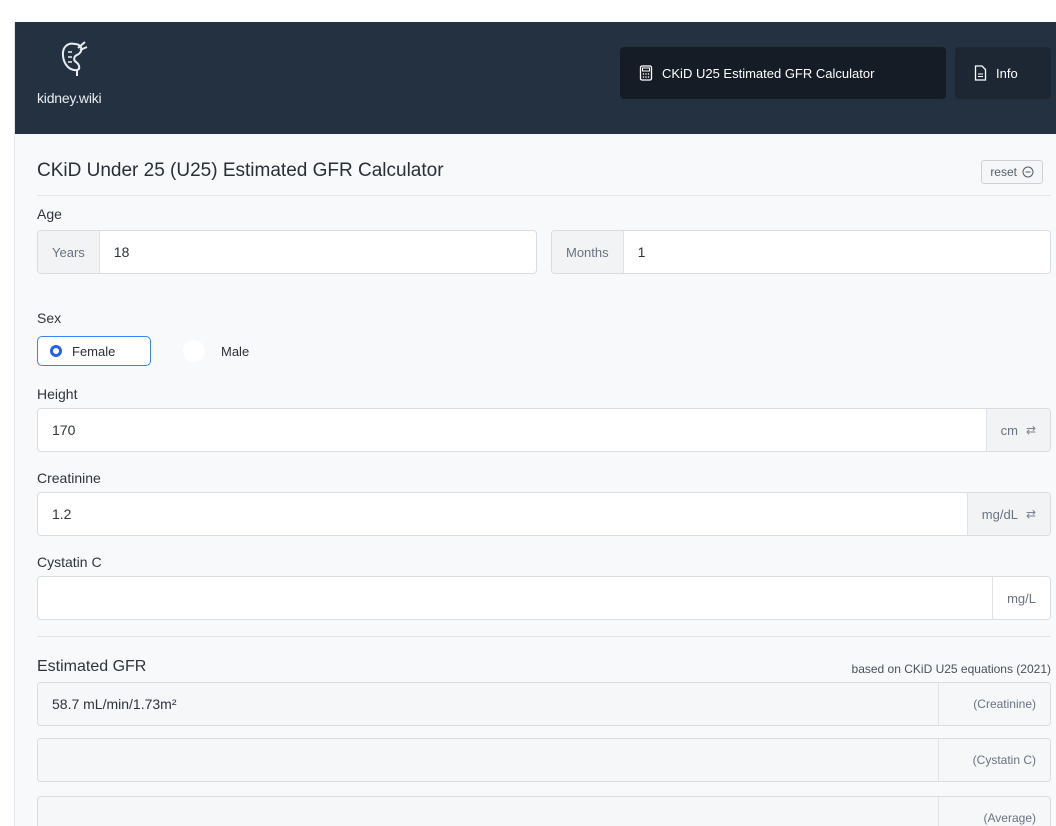  I want to click on section-divider, so click(544, 636).